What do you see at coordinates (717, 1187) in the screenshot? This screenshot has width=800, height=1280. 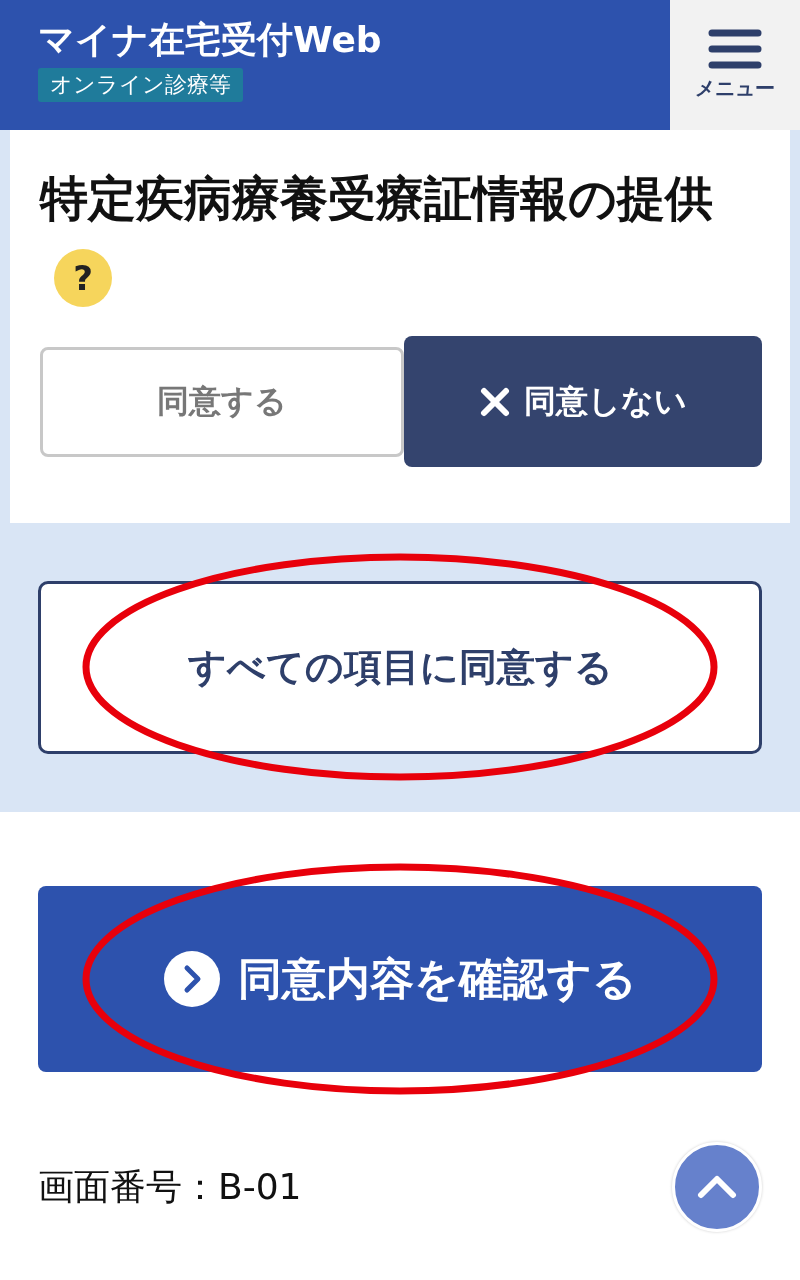 I see `chevron-up-icon` at bounding box center [717, 1187].